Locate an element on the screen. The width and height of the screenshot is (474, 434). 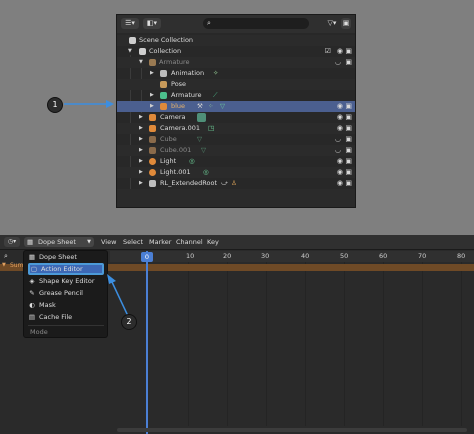
tree-row-light-001: ▶ Light.001 ◎ ◉ ▣ is located at coordinates (236, 172).